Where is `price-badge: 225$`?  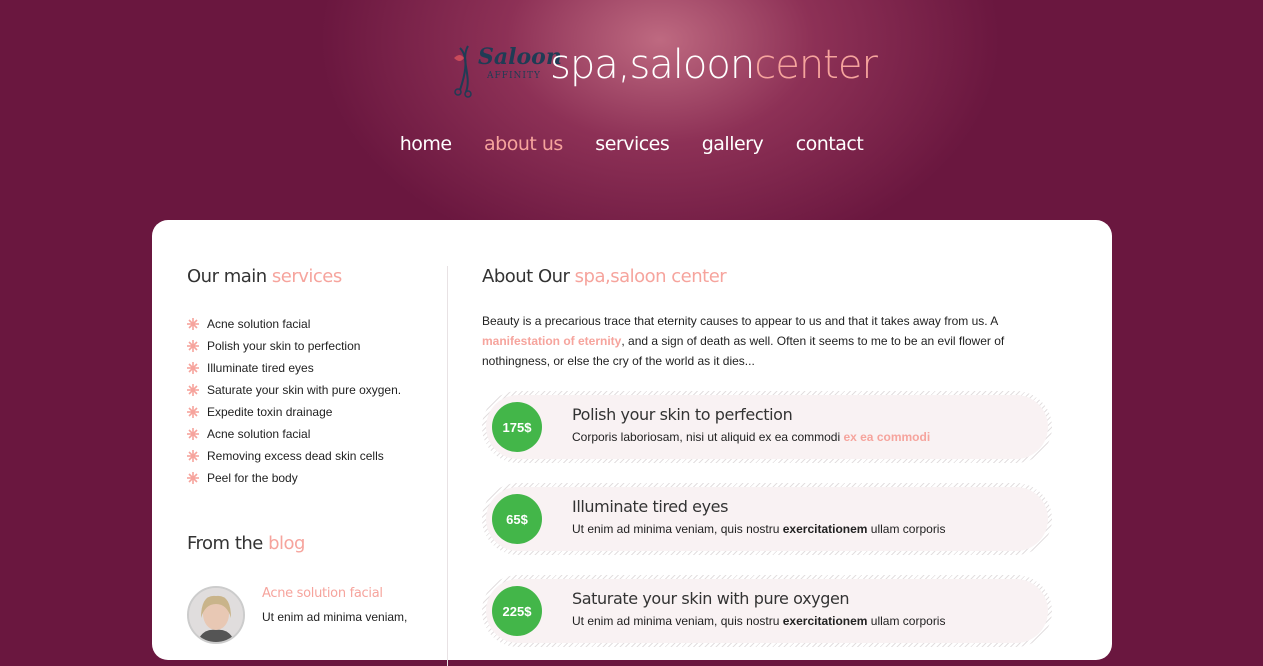 price-badge: 225$ is located at coordinates (517, 611).